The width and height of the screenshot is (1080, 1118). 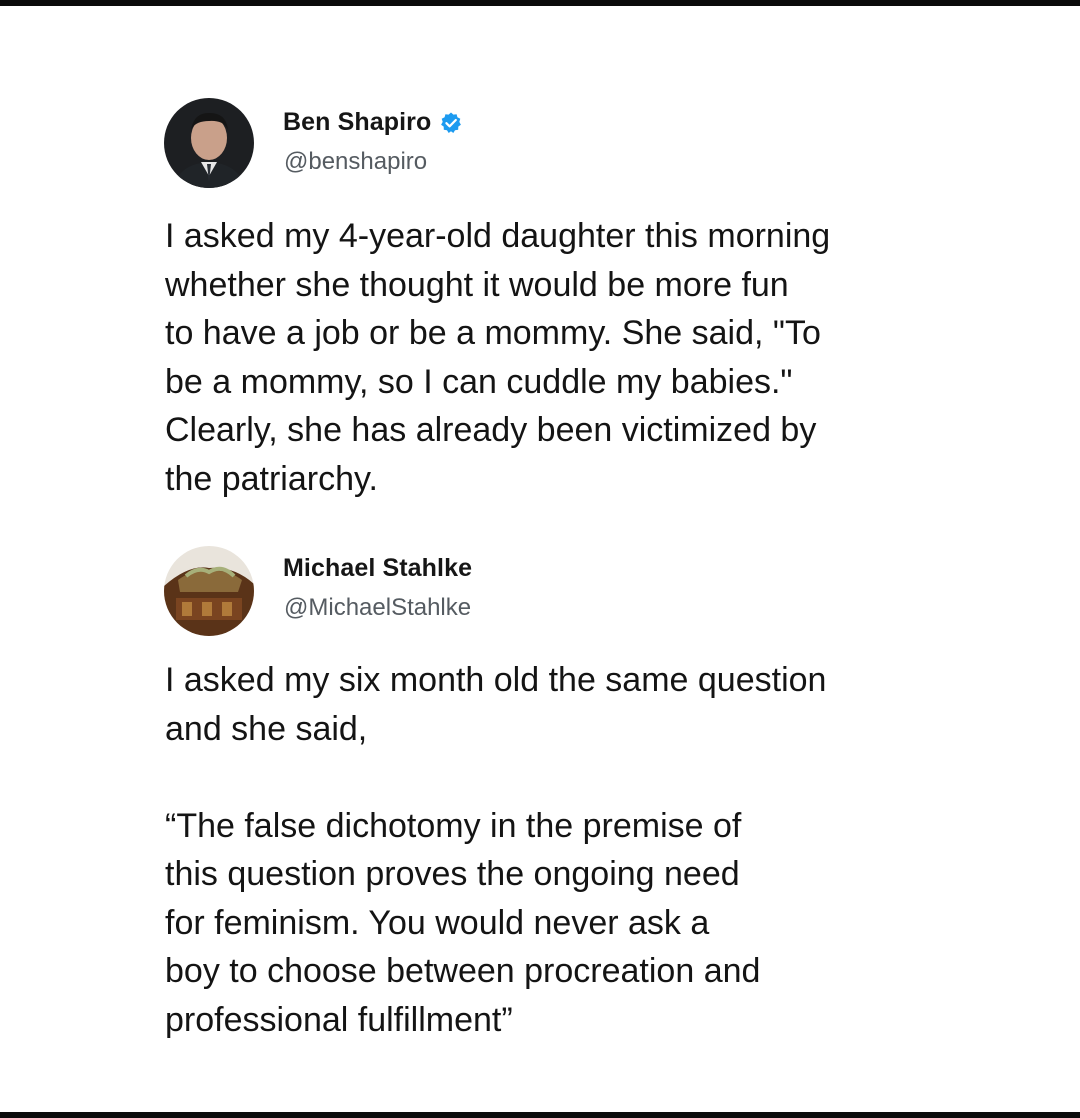 What do you see at coordinates (377, 608) in the screenshot?
I see `handle: @MichaelStahlke` at bounding box center [377, 608].